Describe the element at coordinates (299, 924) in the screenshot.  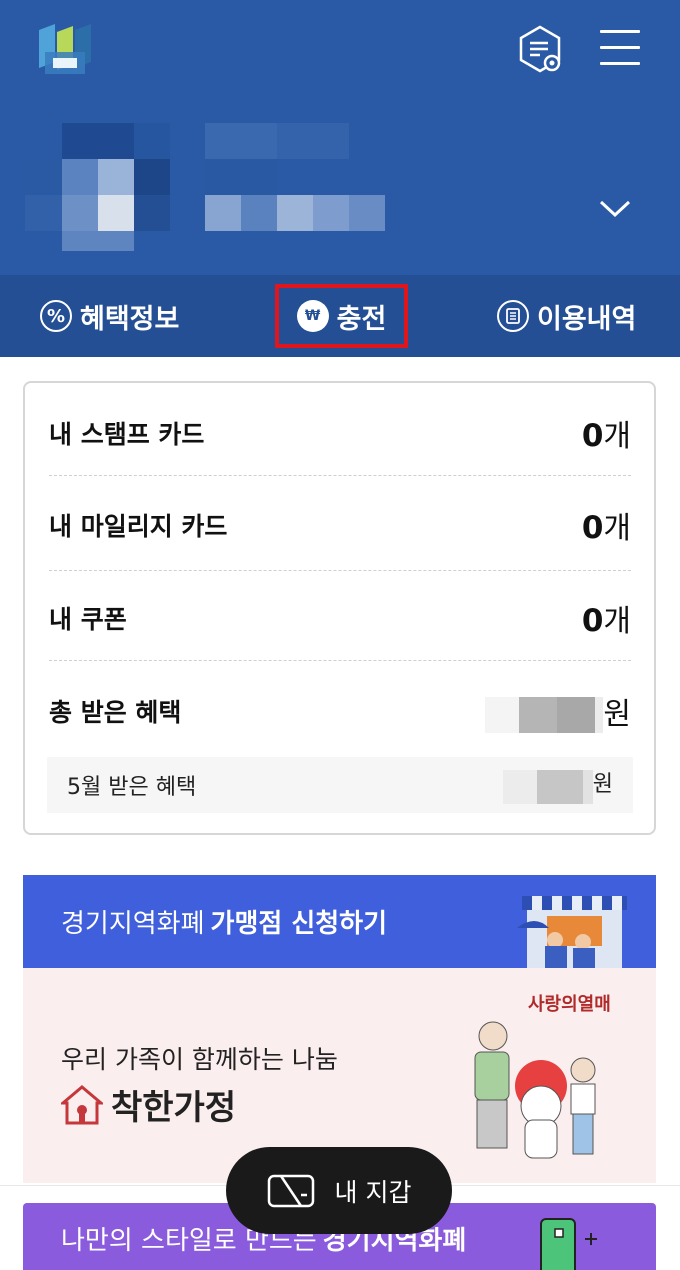
I see `merchant-banner-bold: 가맹점 신청하기` at that location.